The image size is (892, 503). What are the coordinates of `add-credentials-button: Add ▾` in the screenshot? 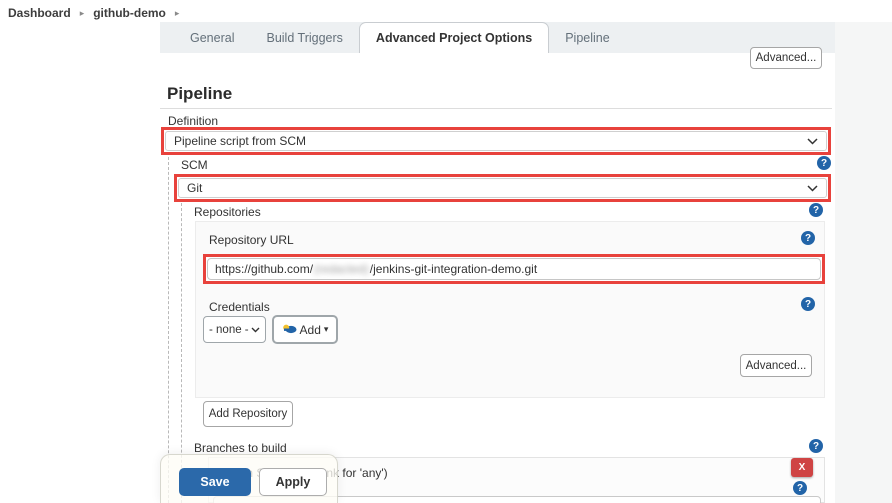 It's located at (305, 329).